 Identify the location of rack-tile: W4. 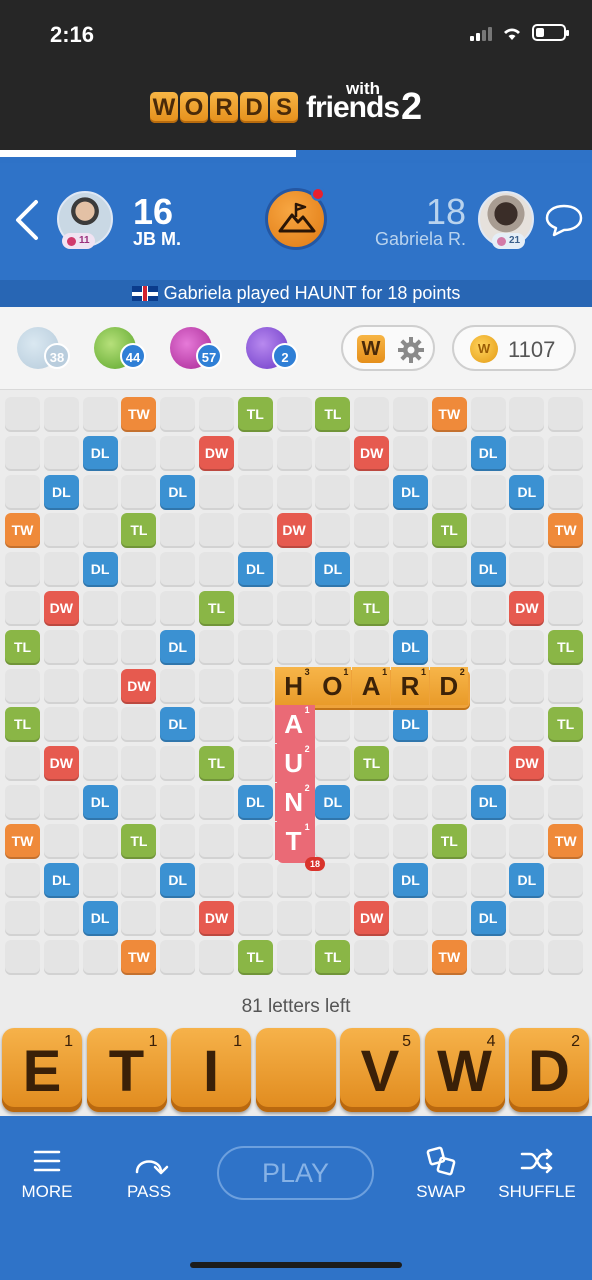
(464, 1070).